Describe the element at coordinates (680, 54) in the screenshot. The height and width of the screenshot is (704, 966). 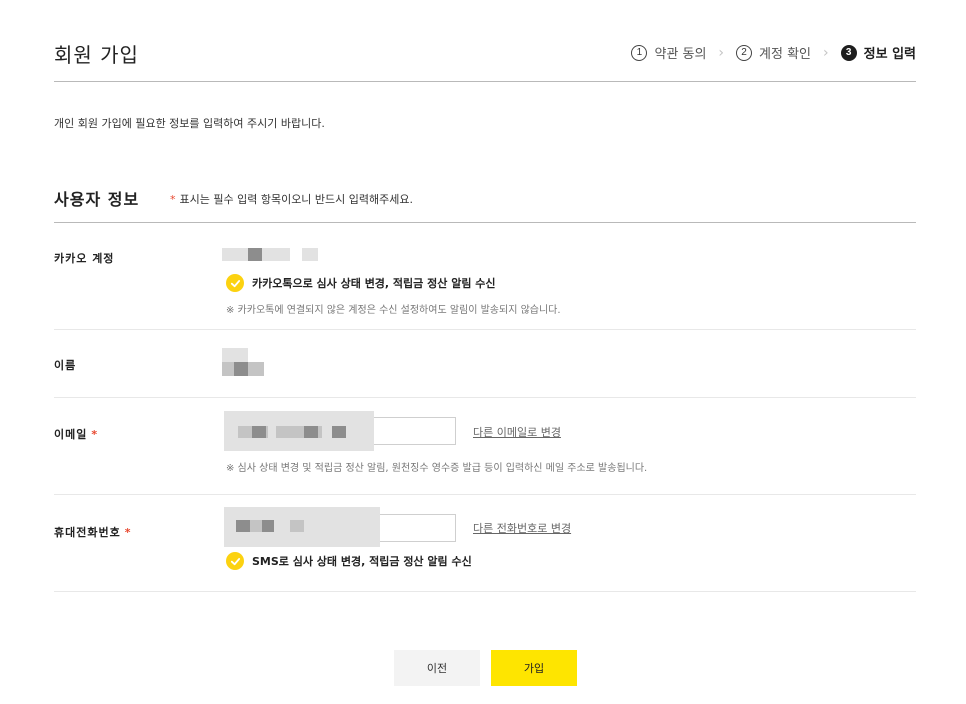
I see `step-1-label: 약관 동의` at that location.